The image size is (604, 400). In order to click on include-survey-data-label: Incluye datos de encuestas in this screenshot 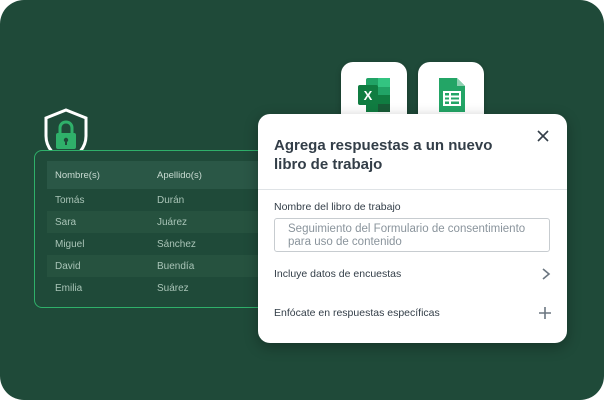, I will do `click(338, 274)`.